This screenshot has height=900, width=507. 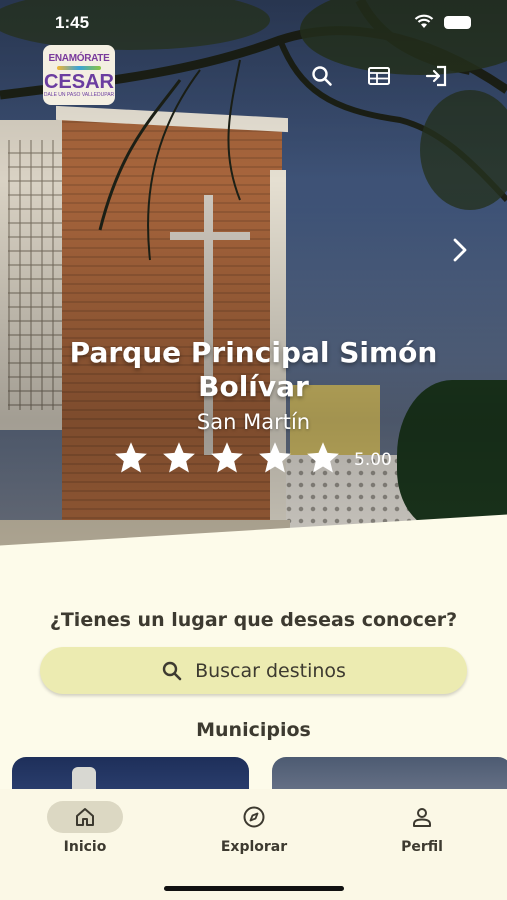 I want to click on bottom-nav: Inicio Explorar Perfil, so click(x=253, y=844).